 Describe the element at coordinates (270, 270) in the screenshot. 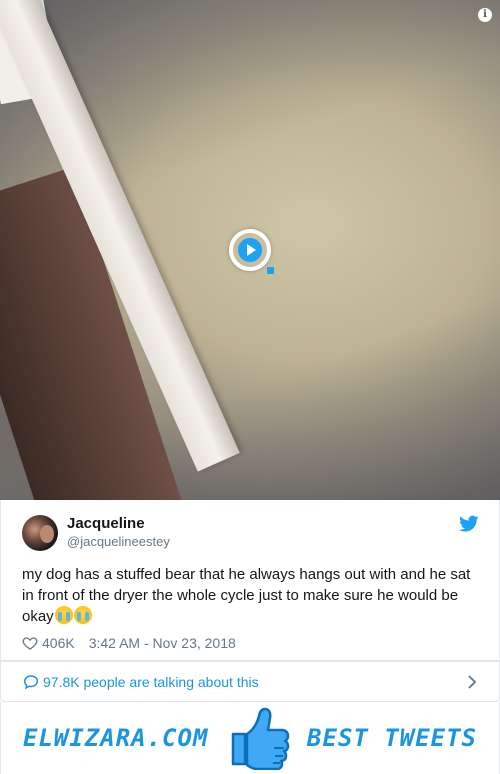

I see `play-button-corner` at that location.